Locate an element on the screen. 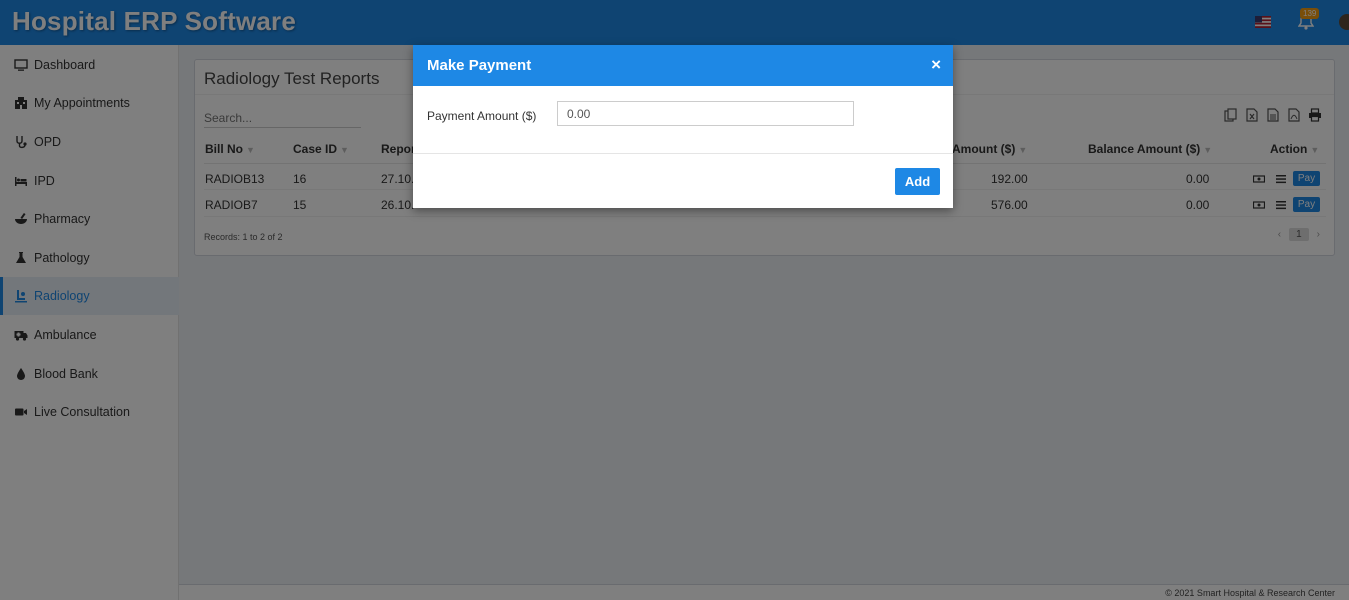 This screenshot has width=1349, height=600. make-payment-modal: Make Payment × Payment Amount ($) Add is located at coordinates (683, 126).